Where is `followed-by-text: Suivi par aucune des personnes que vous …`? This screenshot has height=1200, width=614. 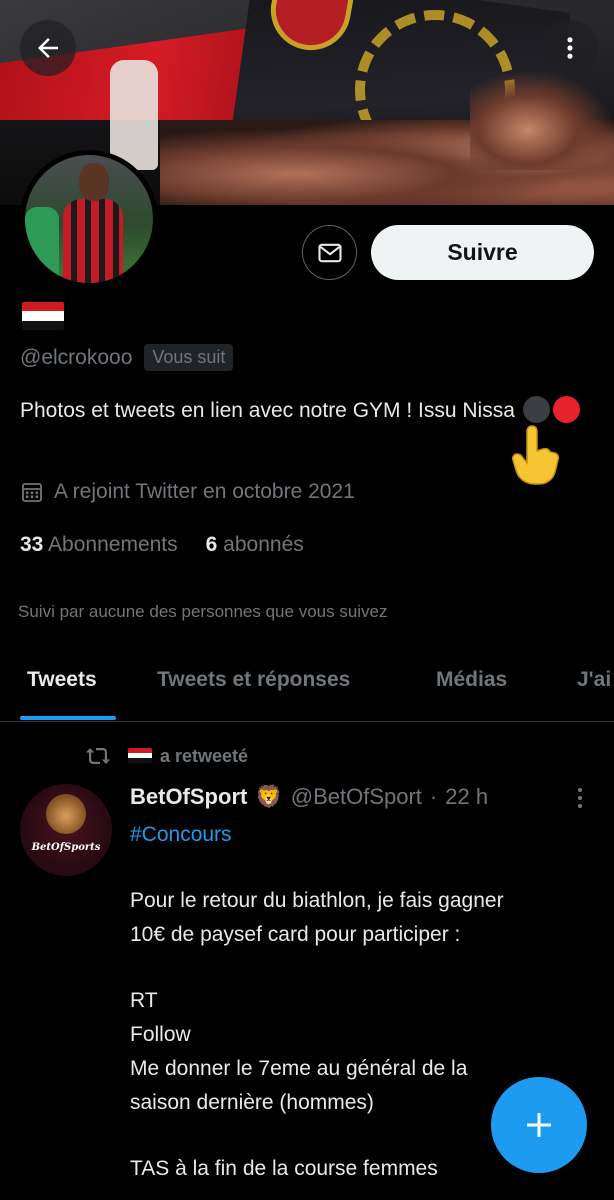
followed-by-text: Suivi par aucune des personnes que vous … is located at coordinates (203, 611).